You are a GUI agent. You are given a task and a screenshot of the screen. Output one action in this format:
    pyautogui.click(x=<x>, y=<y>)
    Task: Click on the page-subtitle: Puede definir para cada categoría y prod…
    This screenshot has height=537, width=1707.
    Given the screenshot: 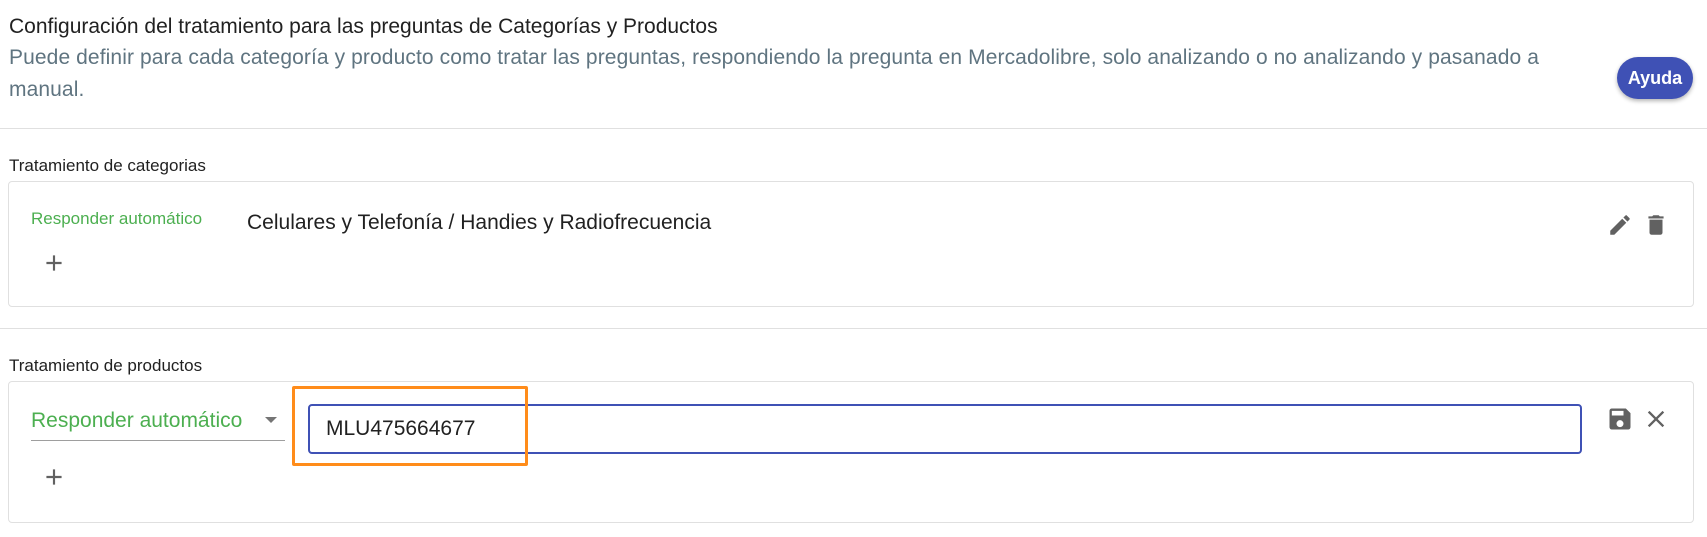 What is the action you would take?
    pyautogui.click(x=774, y=73)
    